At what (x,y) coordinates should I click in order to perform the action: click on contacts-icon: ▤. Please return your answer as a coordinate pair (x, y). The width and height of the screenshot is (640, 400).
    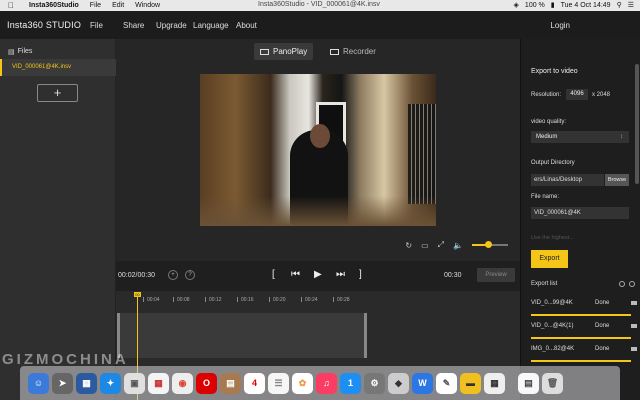
    Looking at the image, I should click on (230, 383).